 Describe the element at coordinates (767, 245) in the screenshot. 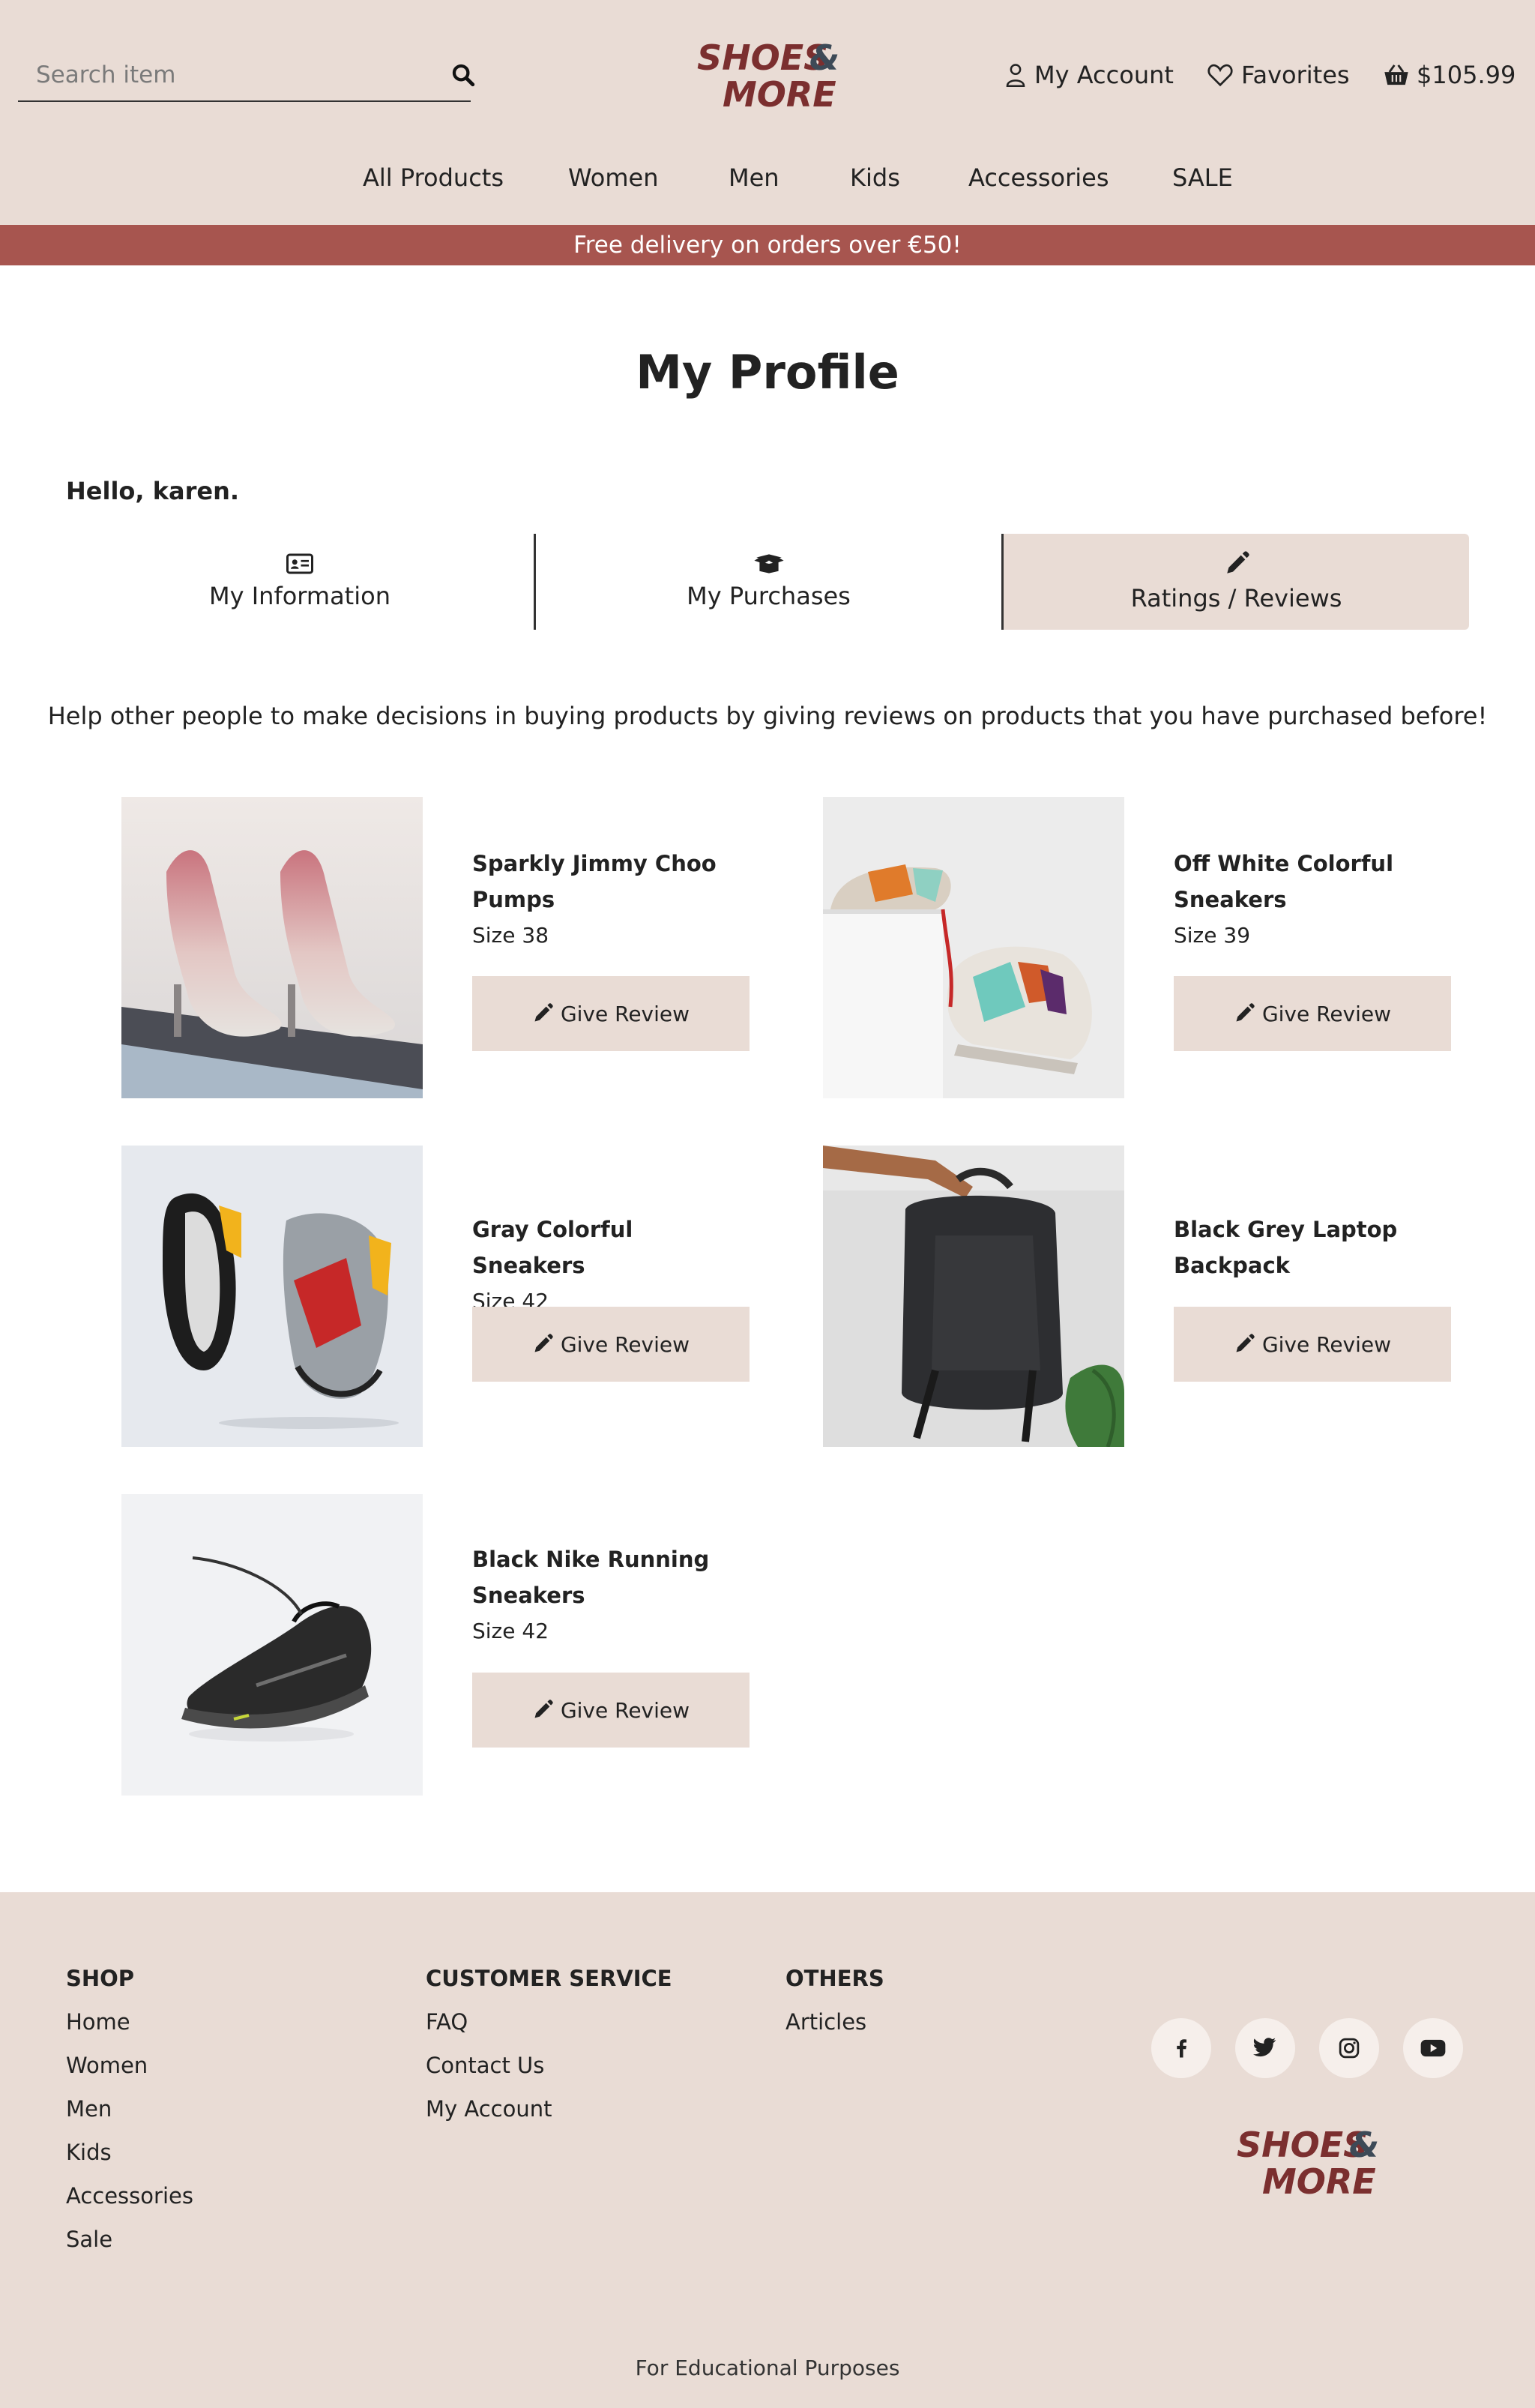

I see `promo-text: Free delivery on orders over €50!` at that location.